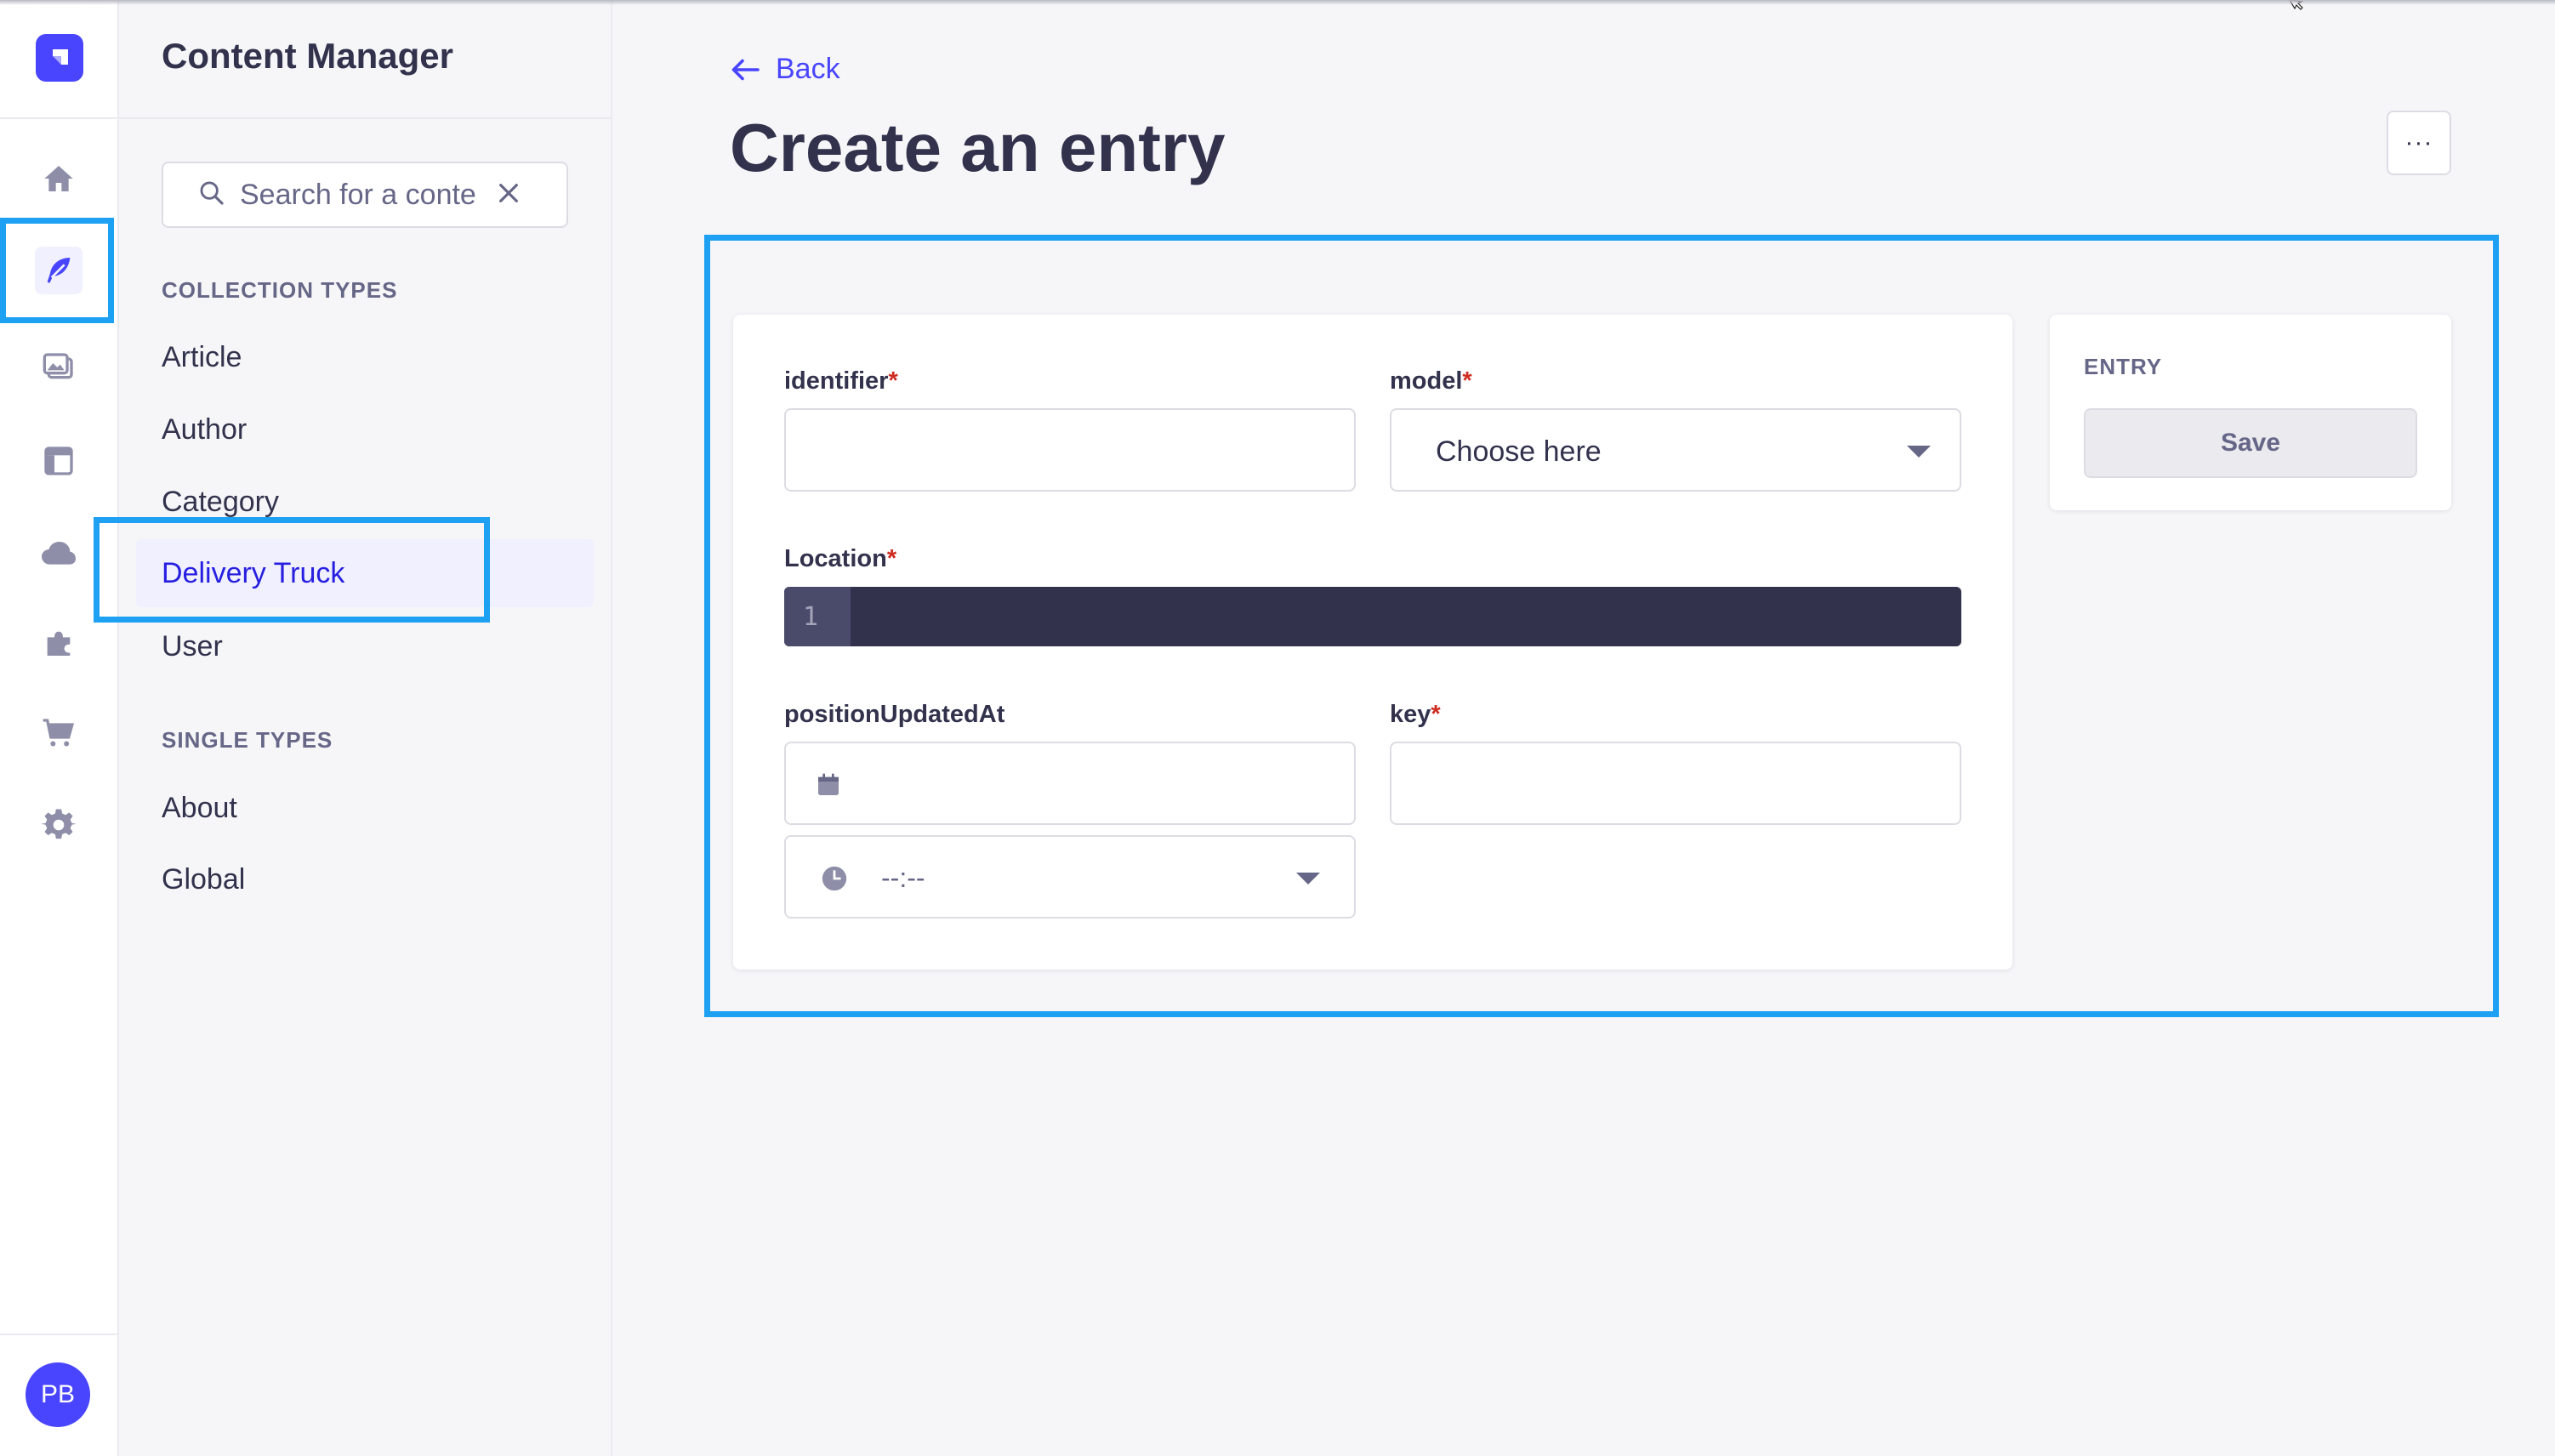  Describe the element at coordinates (365, 646) in the screenshot. I see `sidebar-item-user: User` at that location.